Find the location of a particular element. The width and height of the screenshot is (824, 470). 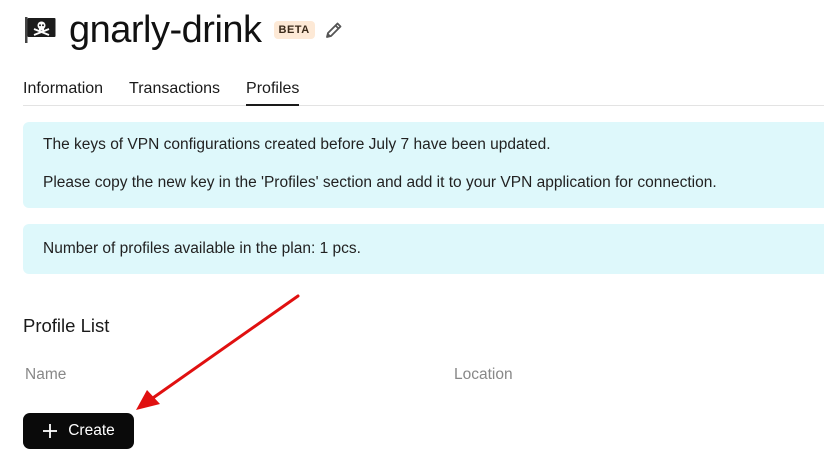

create-button-label: Create is located at coordinates (91, 430).